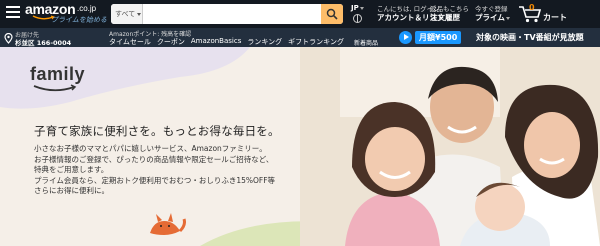 The height and width of the screenshot is (246, 600). I want to click on language-selector: JP, so click(357, 8).